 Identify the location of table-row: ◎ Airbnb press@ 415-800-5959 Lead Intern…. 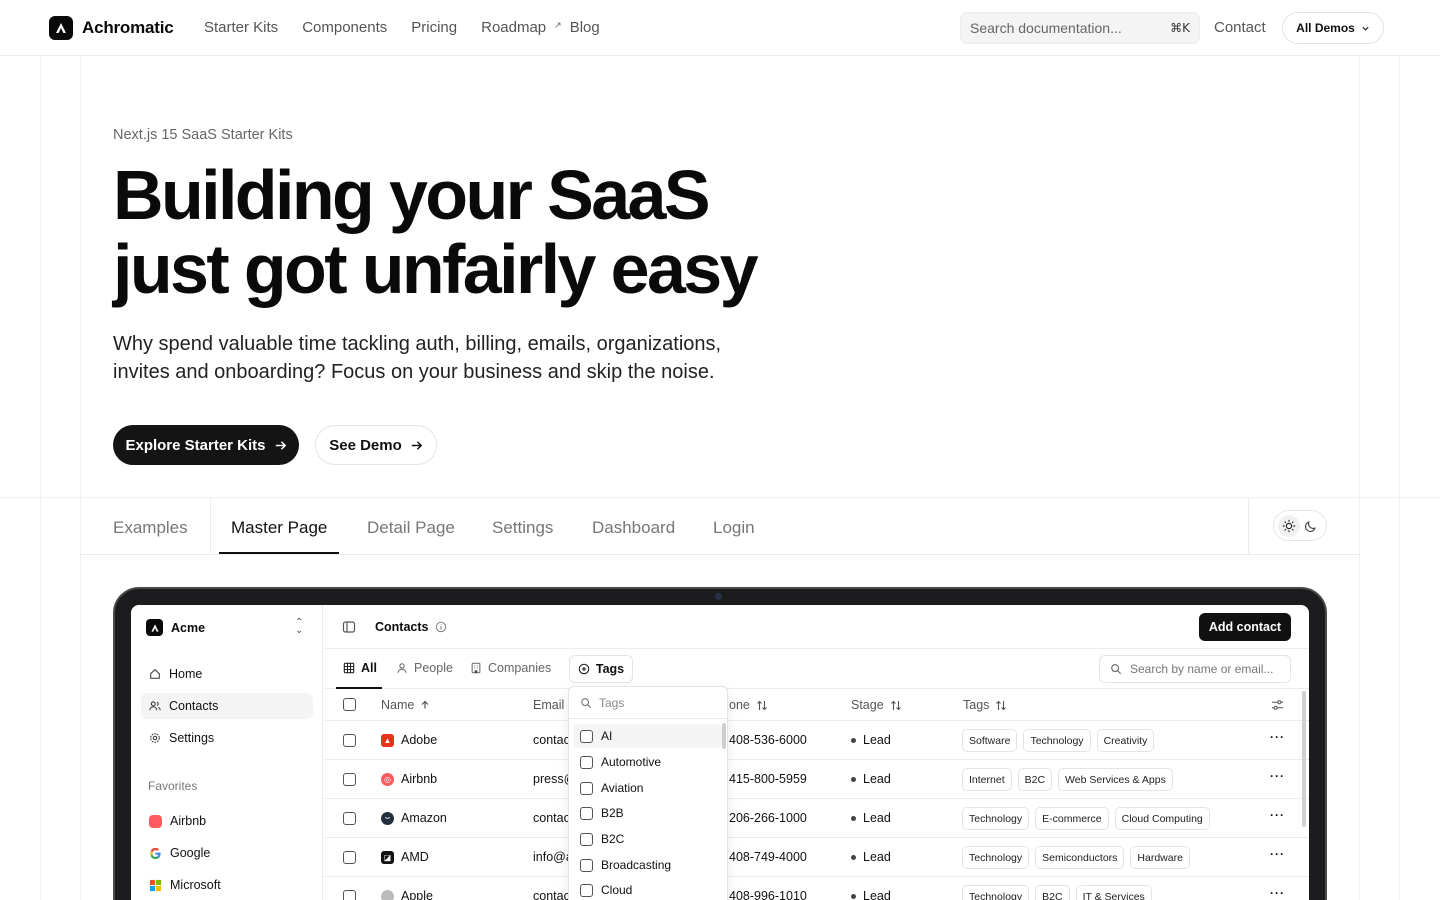
(816, 779).